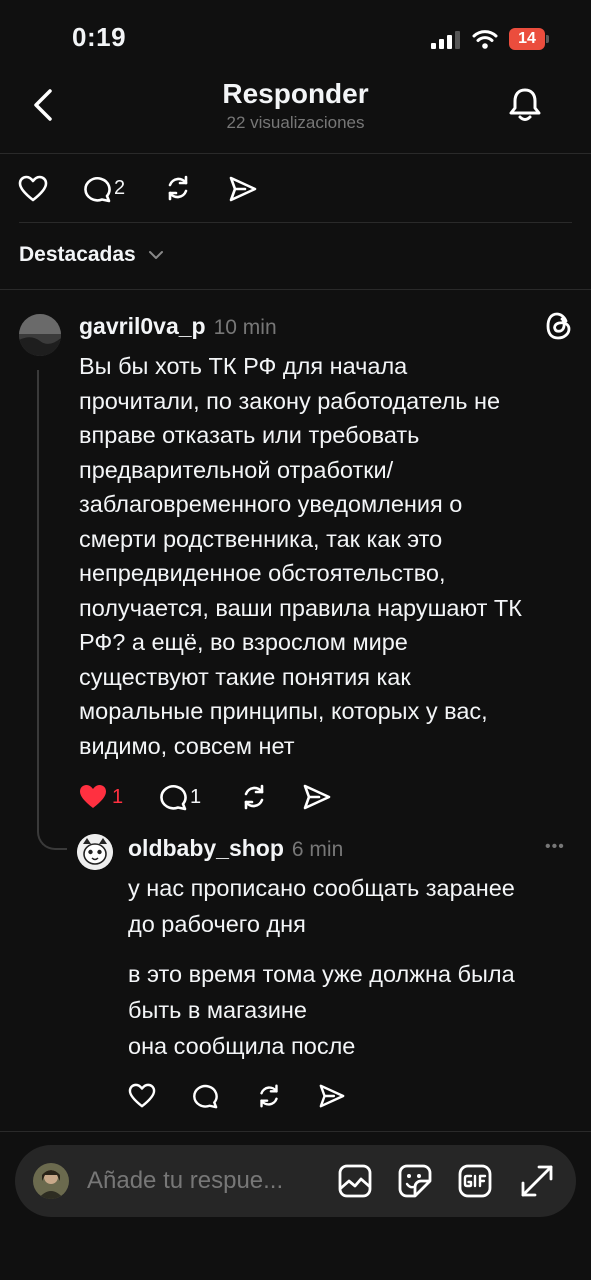 This screenshot has height=1280, width=591. What do you see at coordinates (529, 39) in the screenshot?
I see `battery-indicator: 14` at bounding box center [529, 39].